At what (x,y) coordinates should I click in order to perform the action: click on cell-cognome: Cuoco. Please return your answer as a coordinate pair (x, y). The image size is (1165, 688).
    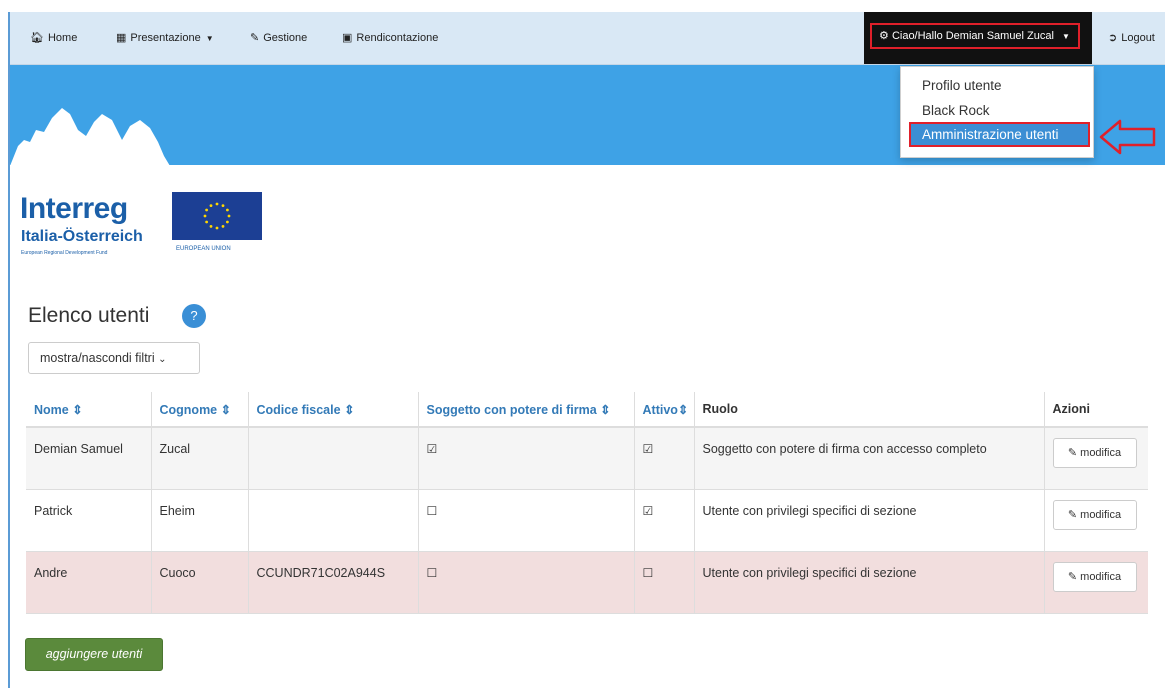
    Looking at the image, I should click on (199, 582).